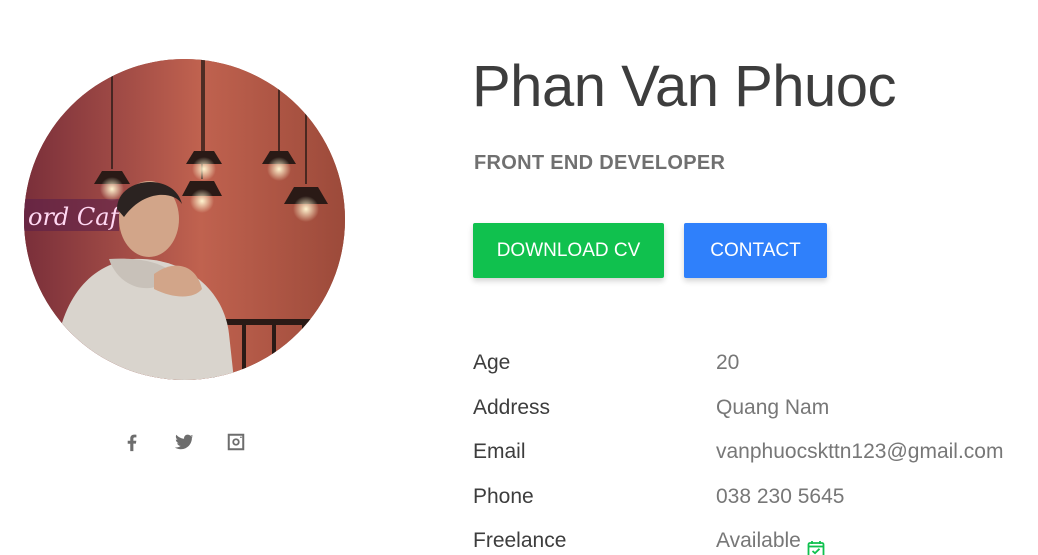 The height and width of the screenshot is (555, 1038). Describe the element at coordinates (512, 407) in the screenshot. I see `info-label: Address` at that location.